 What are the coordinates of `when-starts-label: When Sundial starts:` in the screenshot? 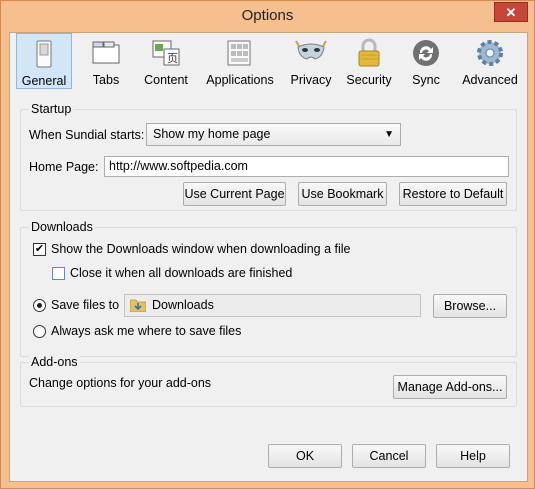 It's located at (87, 135).